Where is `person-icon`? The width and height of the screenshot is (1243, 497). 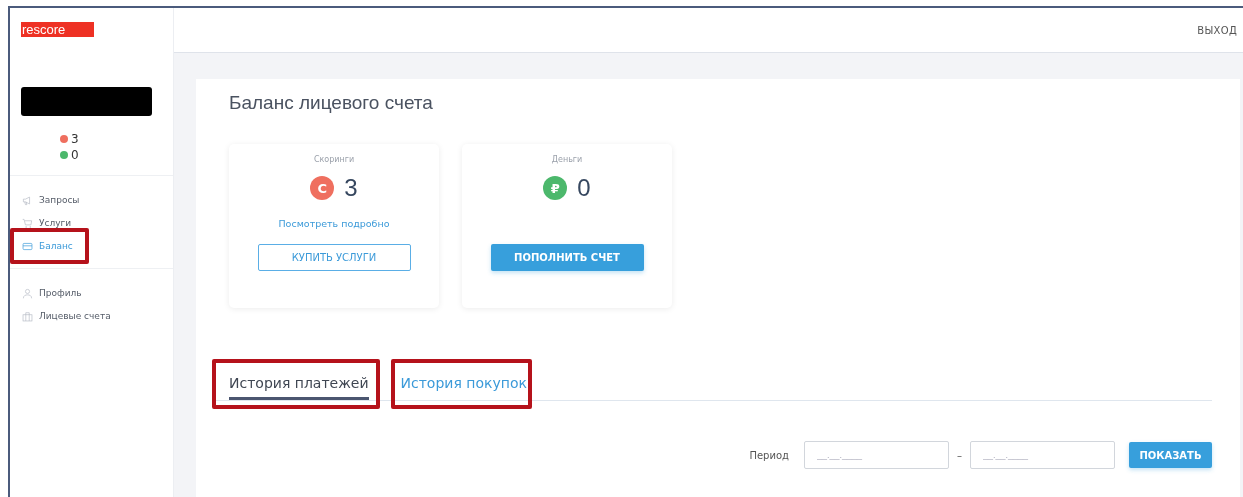
person-icon is located at coordinates (27, 293).